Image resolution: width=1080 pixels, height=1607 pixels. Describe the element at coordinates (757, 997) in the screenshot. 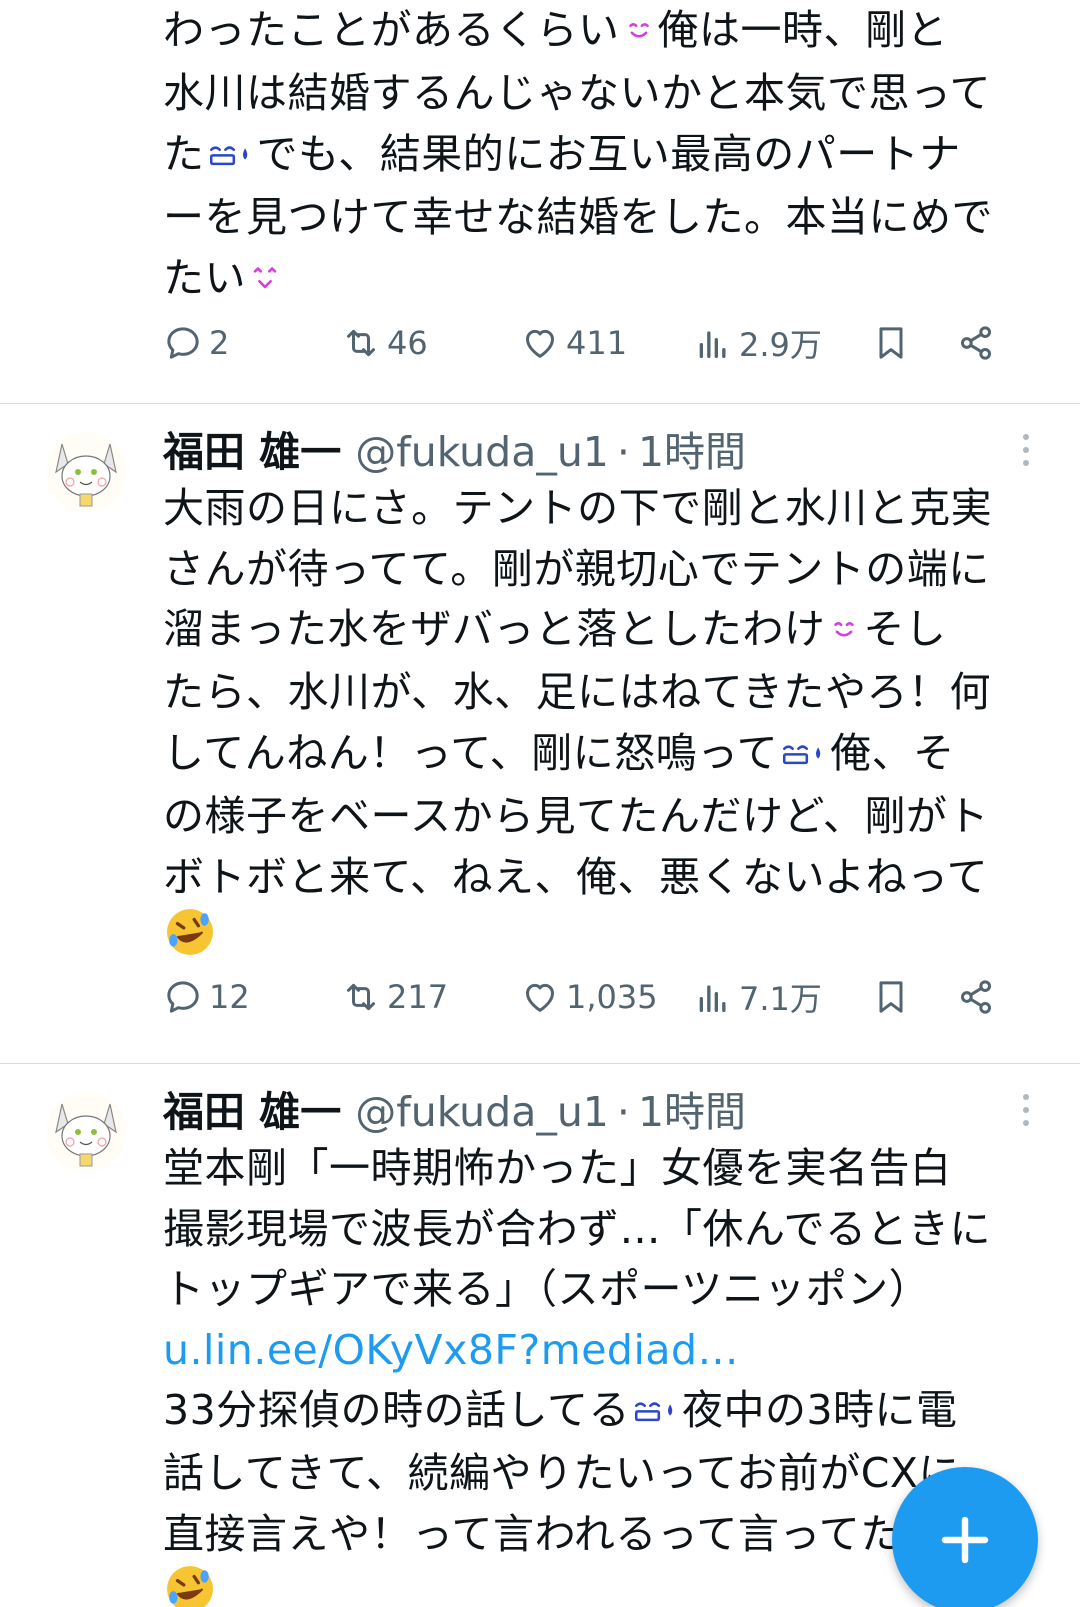

I see `views-button: 7.1万` at that location.